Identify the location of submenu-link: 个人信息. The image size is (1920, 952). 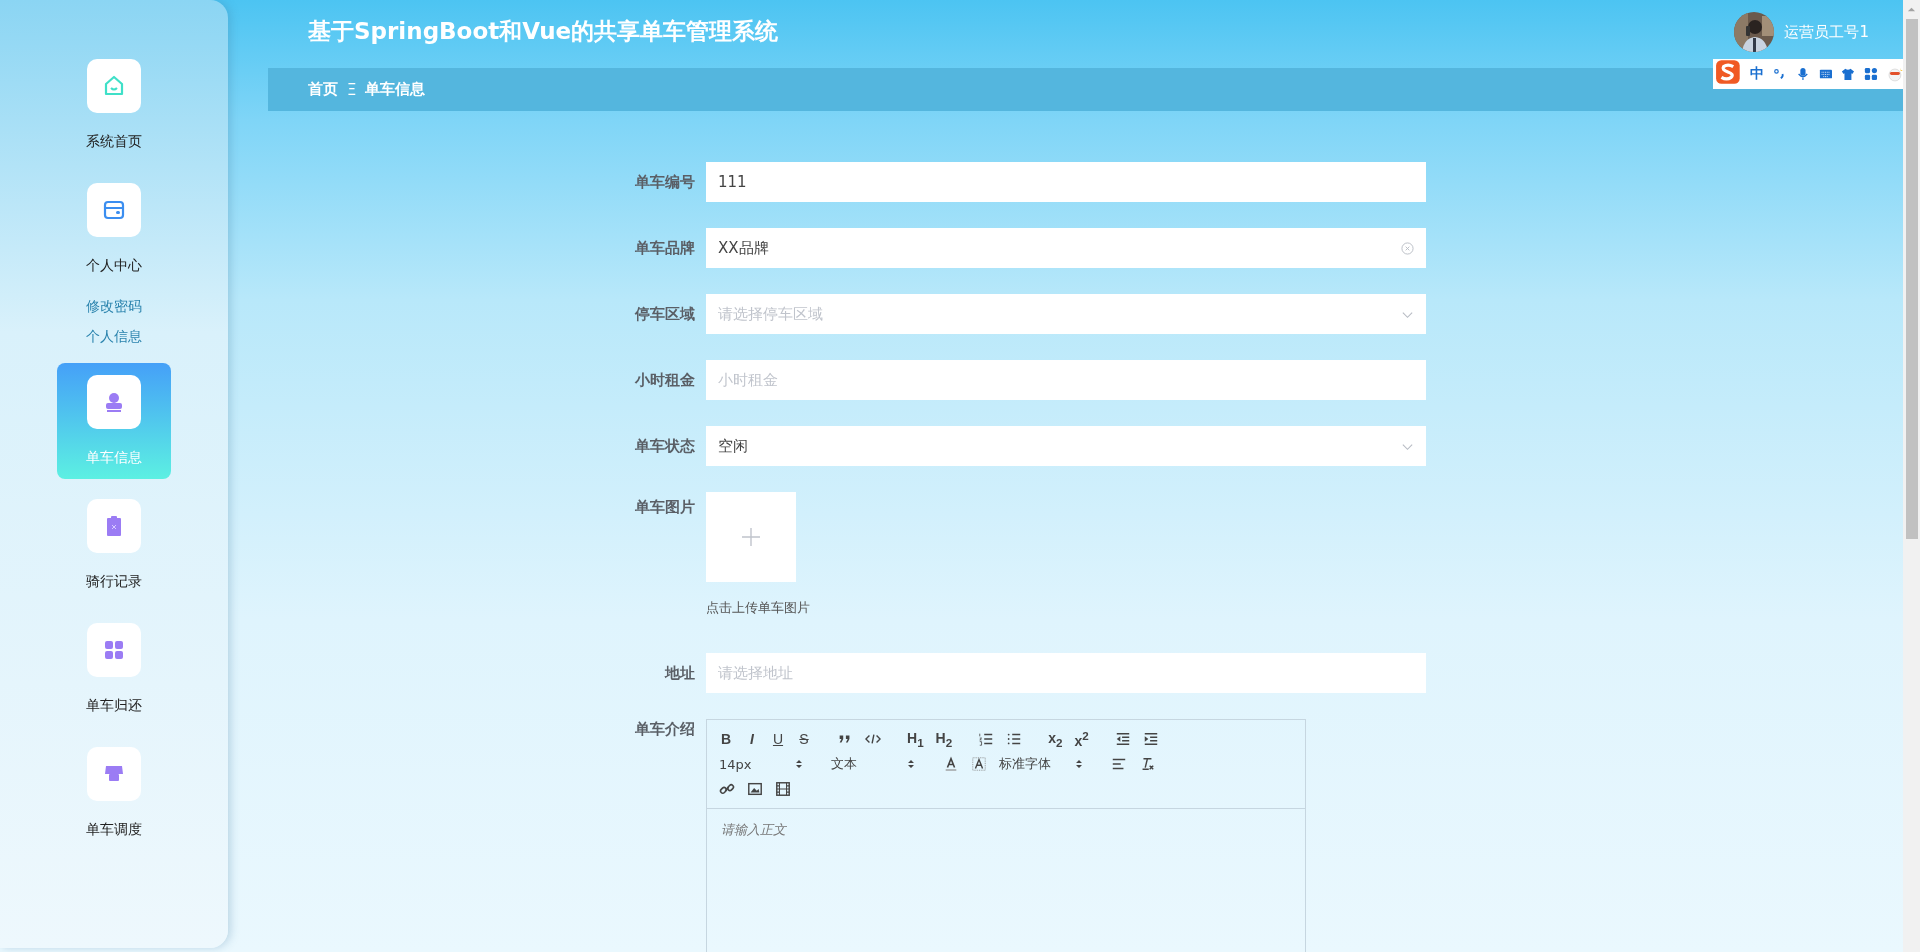
(114, 336).